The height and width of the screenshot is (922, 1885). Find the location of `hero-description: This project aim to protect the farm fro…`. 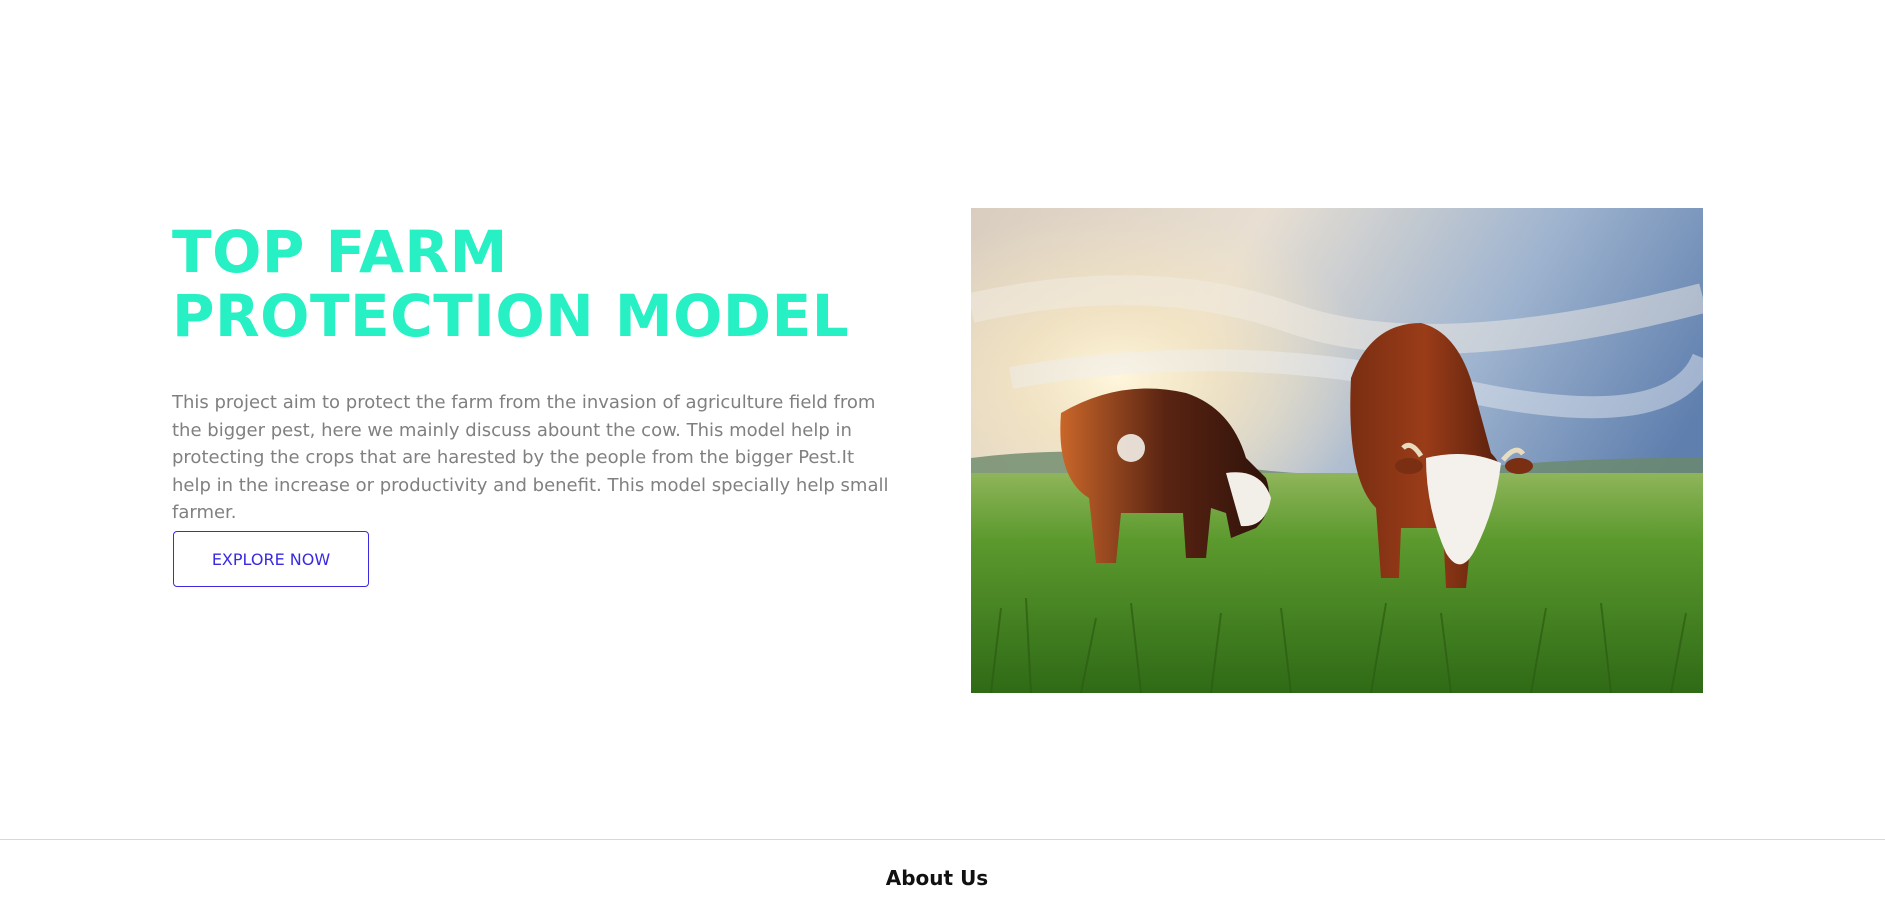

hero-description: This project aim to protect the farm fro… is located at coordinates (530, 457).